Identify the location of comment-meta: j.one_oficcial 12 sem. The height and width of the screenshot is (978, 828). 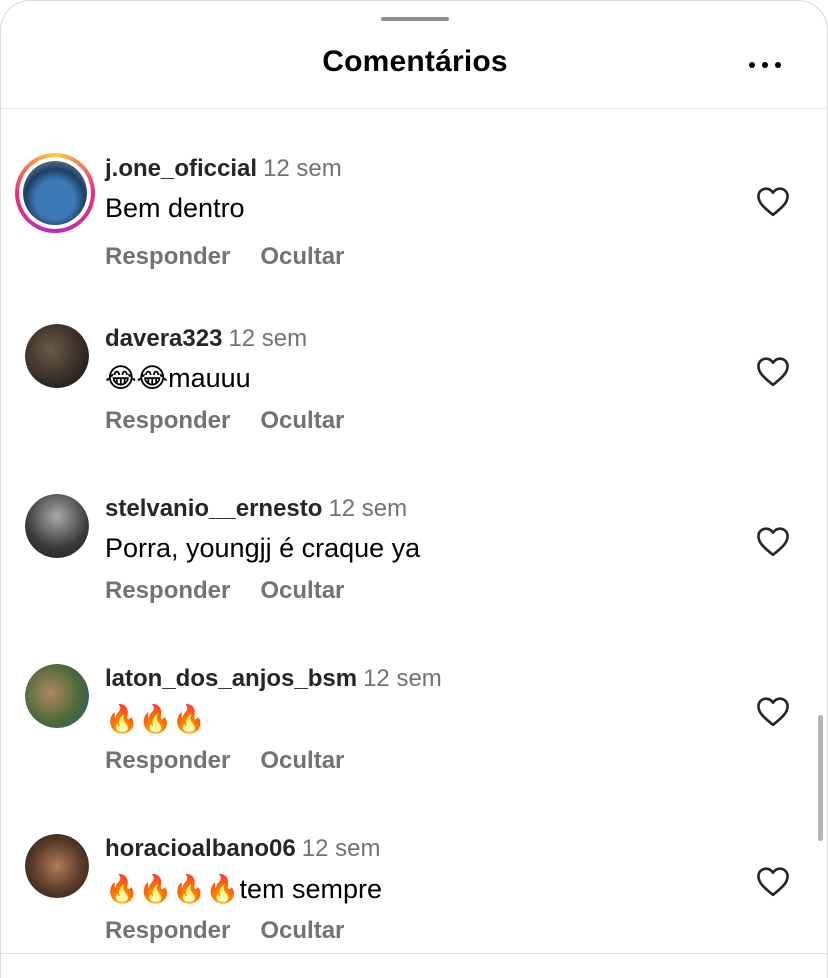
(223, 169).